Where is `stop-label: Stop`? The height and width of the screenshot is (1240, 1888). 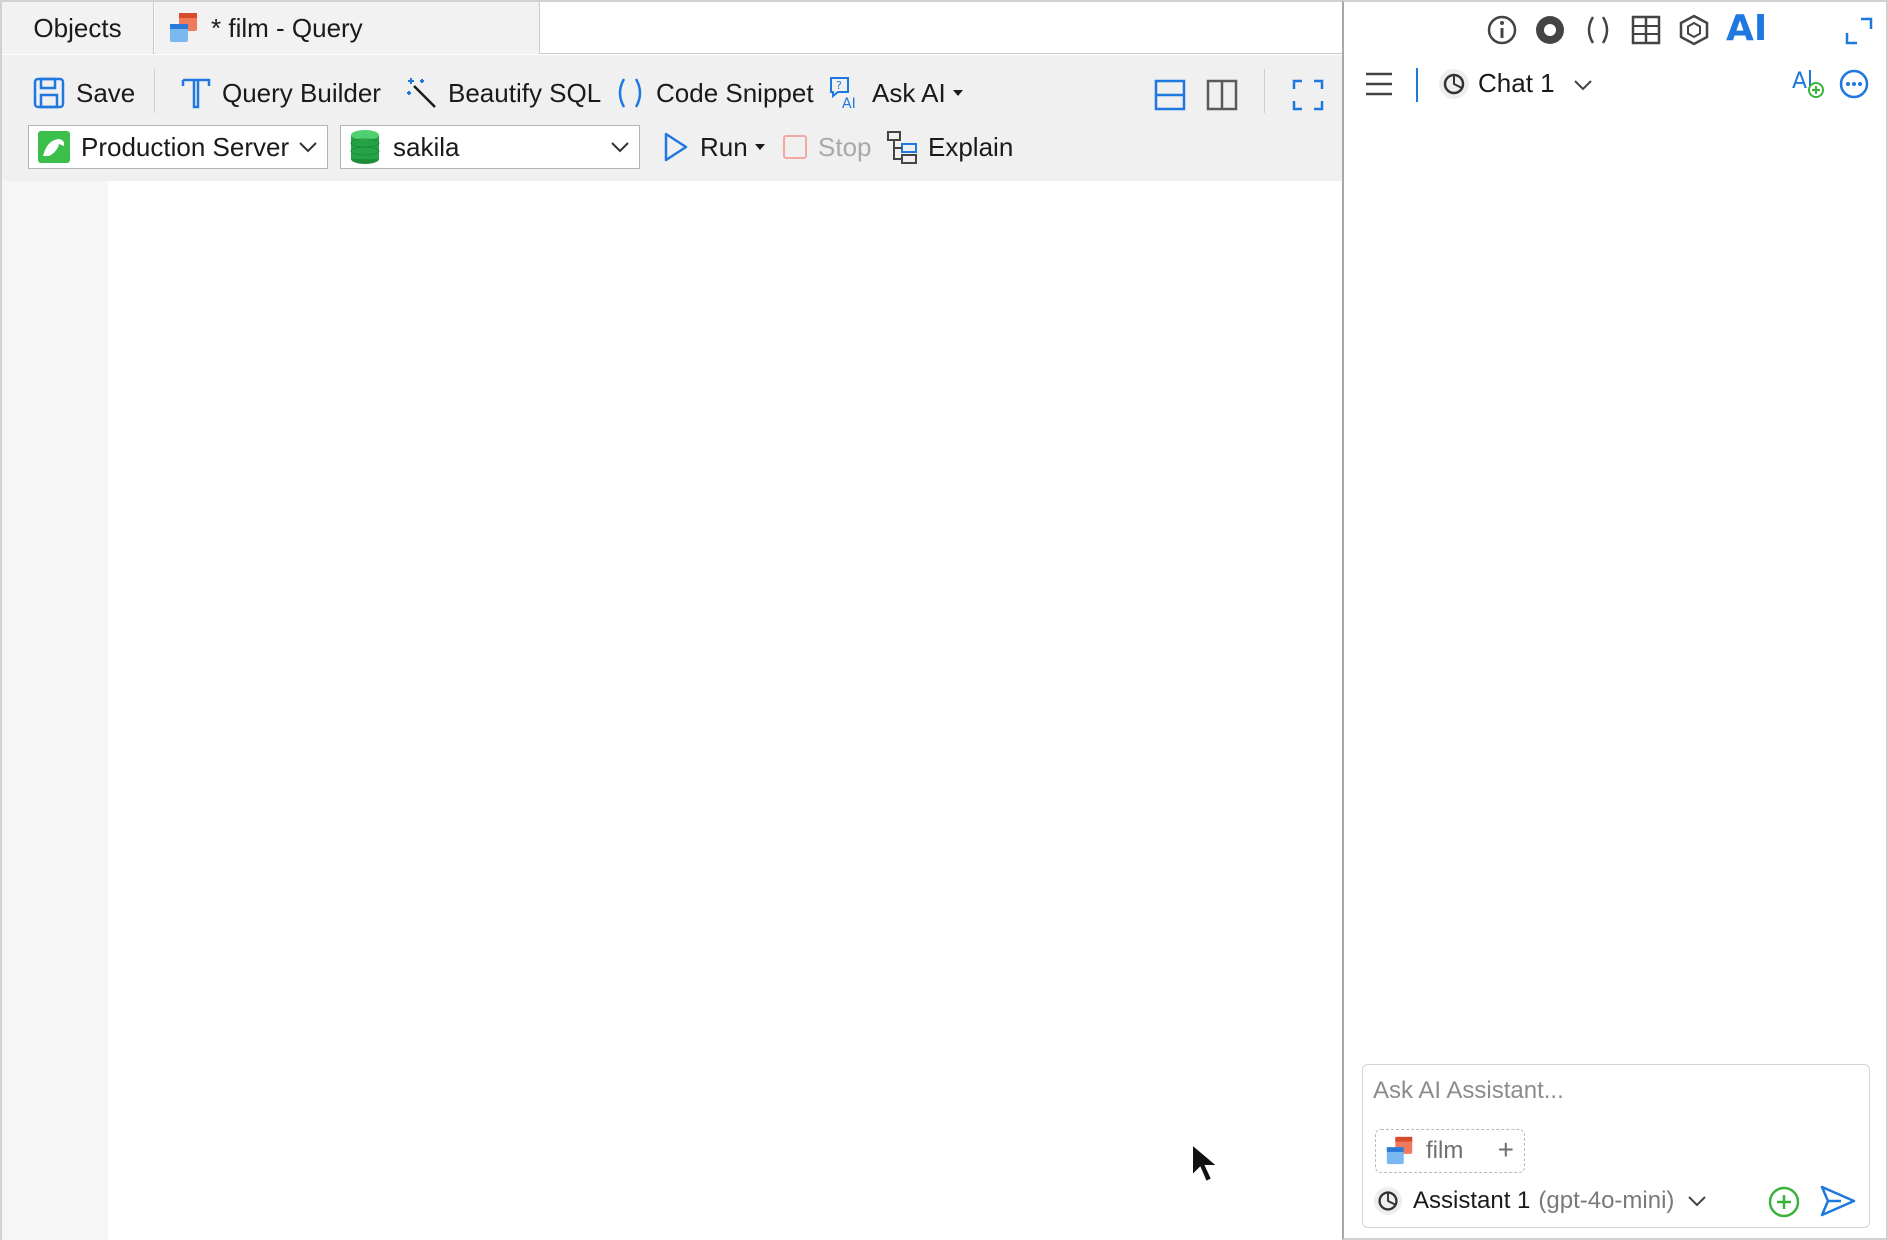 stop-label: Stop is located at coordinates (845, 146).